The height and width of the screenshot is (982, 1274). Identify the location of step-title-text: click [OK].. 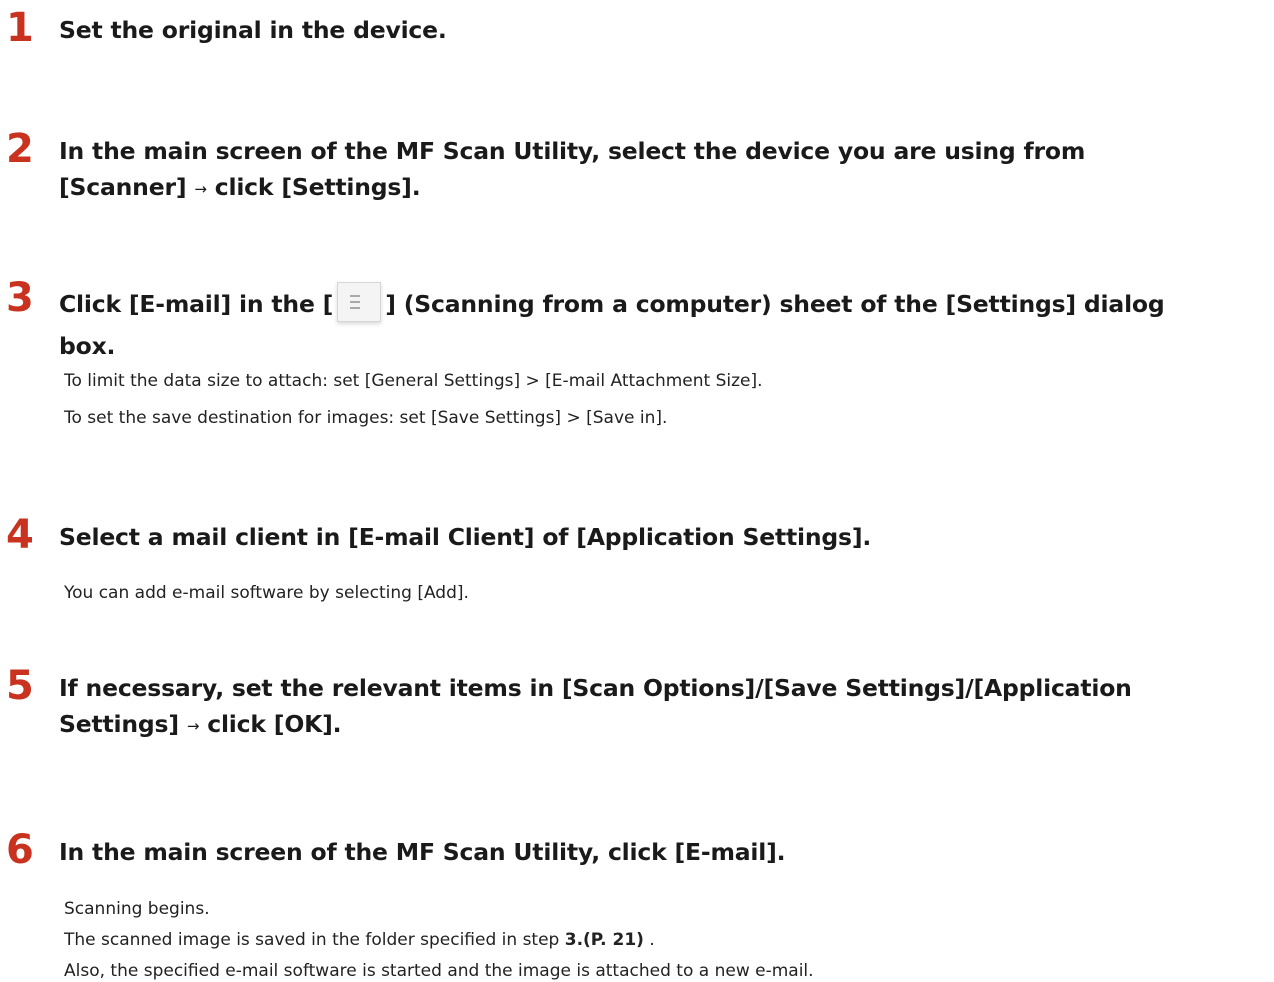
(274, 724).